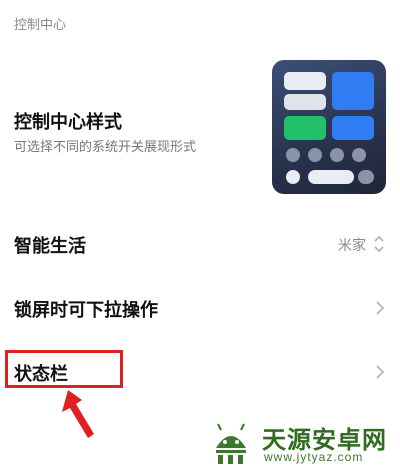 The height and width of the screenshot is (470, 400). What do you see at coordinates (68, 122) in the screenshot?
I see `style-title: 控制中心样式` at bounding box center [68, 122].